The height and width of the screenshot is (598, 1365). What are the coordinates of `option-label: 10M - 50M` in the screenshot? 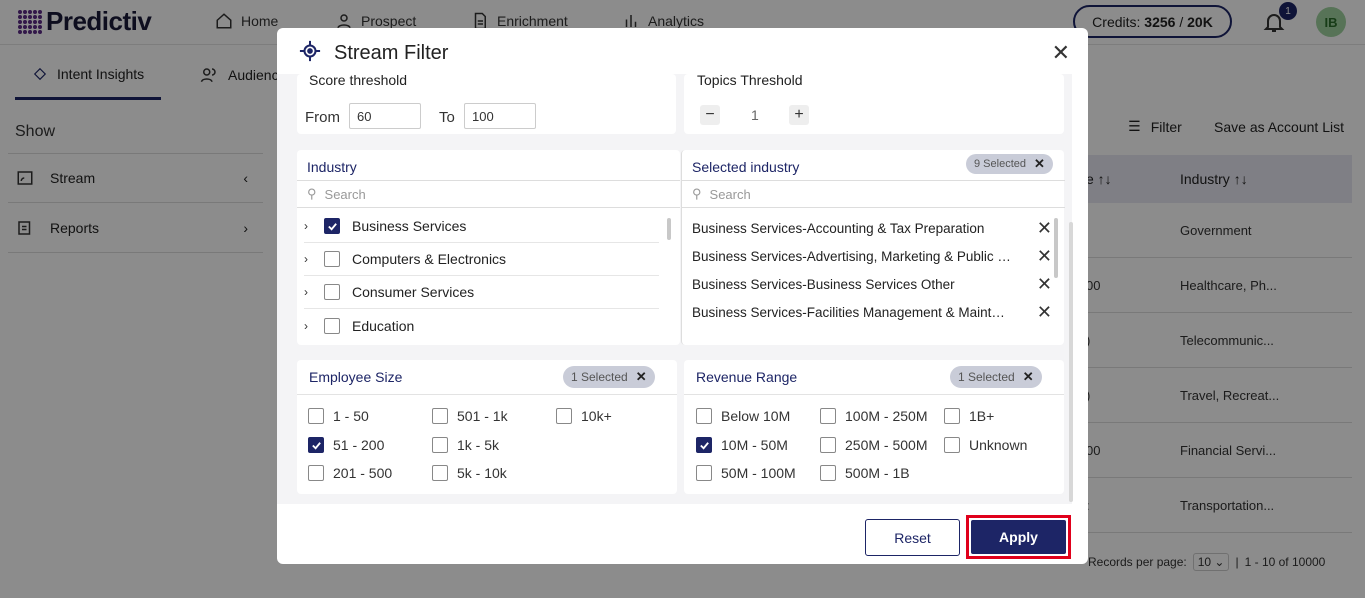 It's located at (754, 445).